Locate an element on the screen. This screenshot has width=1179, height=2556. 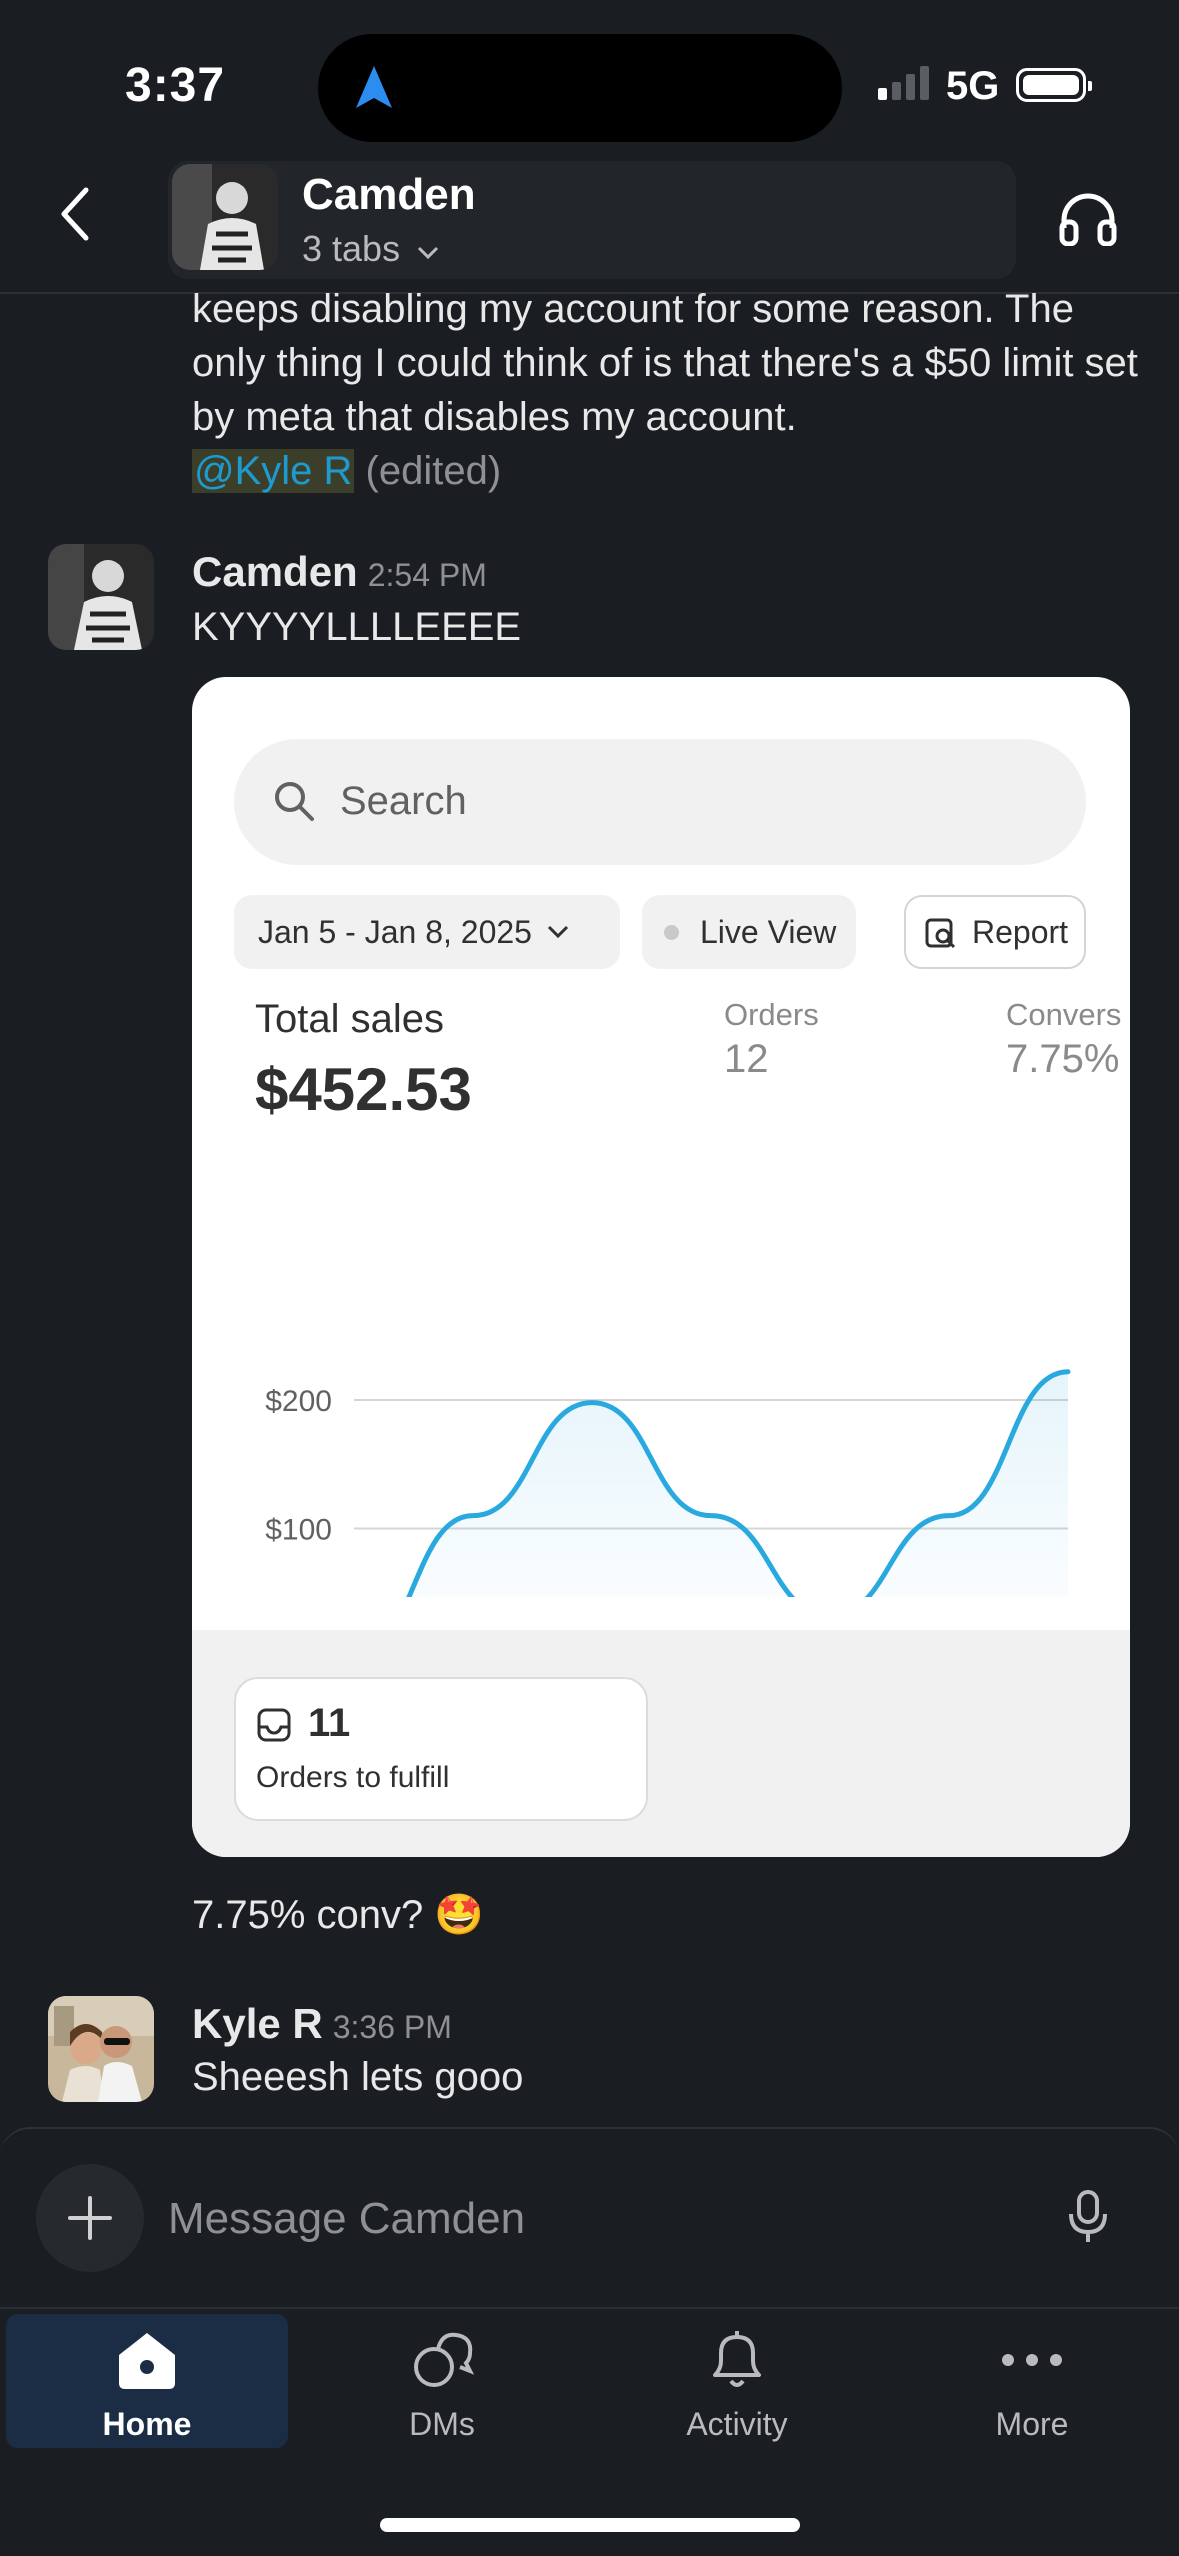
plus-icon is located at coordinates (90, 2218).